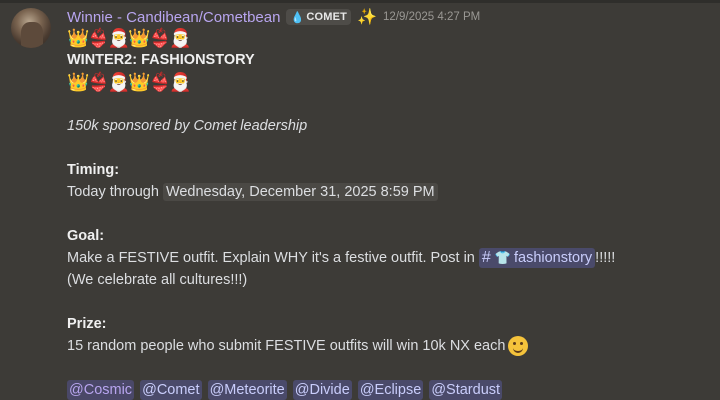 The width and height of the screenshot is (720, 400). Describe the element at coordinates (300, 192) in the screenshot. I see `timing-date-chip: Wednesday, December 31, 2025 8:59 PM` at that location.